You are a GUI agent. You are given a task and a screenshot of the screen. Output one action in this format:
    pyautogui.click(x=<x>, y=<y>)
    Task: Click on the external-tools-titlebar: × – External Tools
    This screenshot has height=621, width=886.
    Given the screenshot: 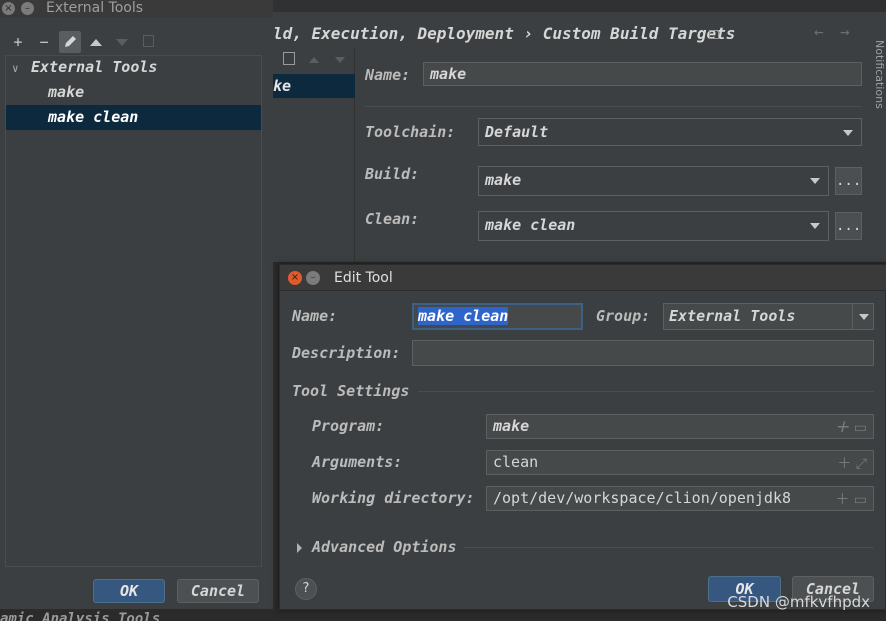 What is the action you would take?
    pyautogui.click(x=136, y=9)
    